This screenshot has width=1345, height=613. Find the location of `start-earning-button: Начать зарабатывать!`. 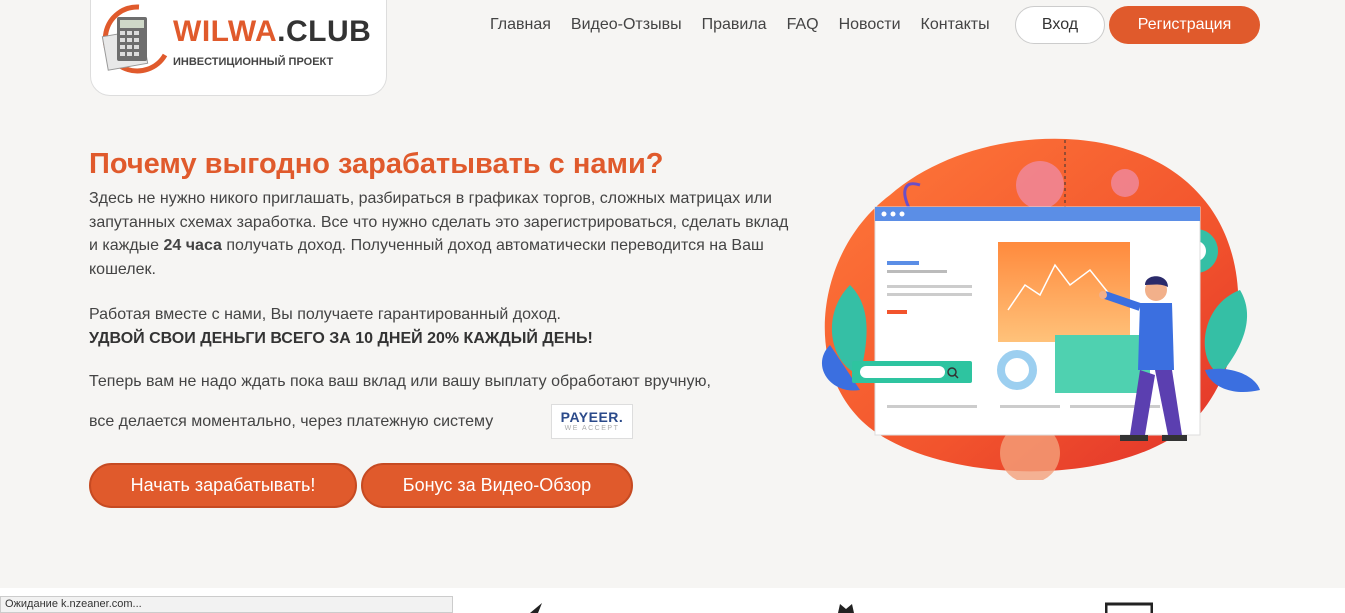

start-earning-button: Начать зарабатывать! is located at coordinates (223, 485).